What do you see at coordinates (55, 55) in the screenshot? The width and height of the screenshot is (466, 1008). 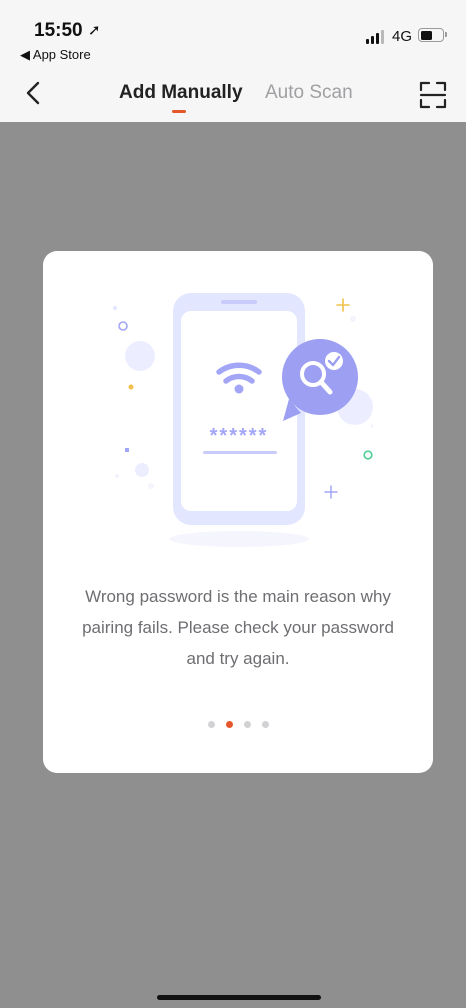 I see `back-to-app-link: ◀ App Store` at bounding box center [55, 55].